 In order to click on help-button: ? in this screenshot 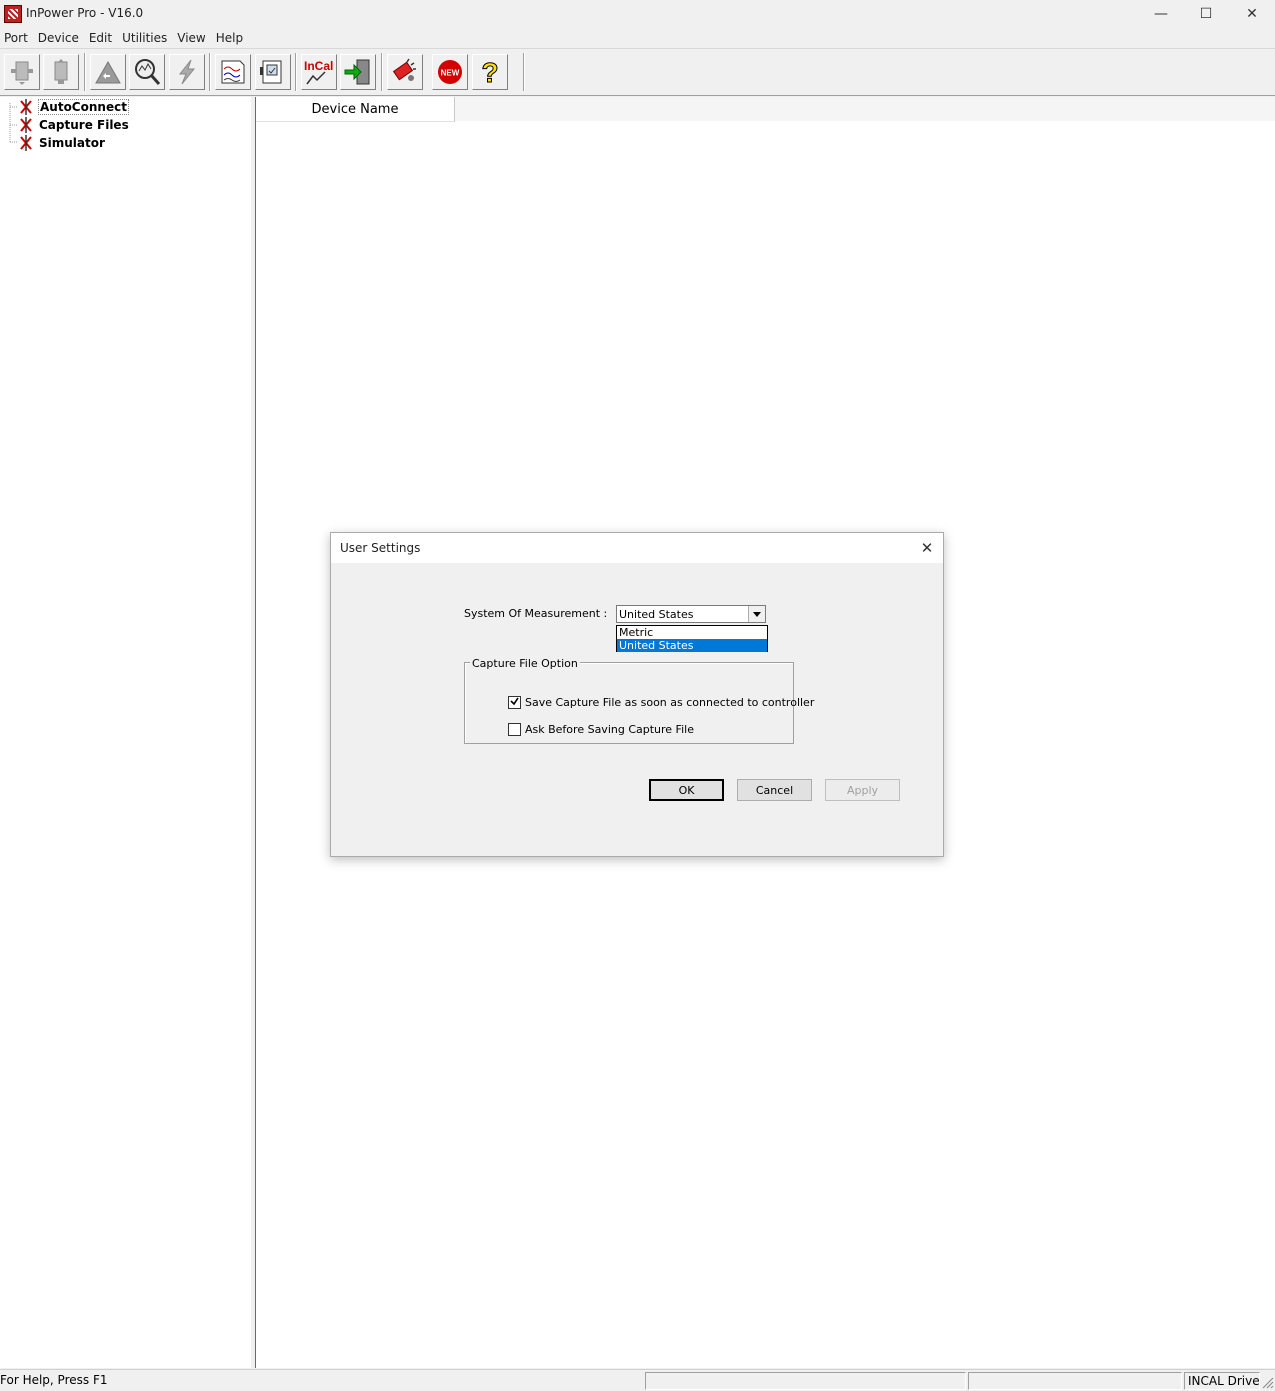, I will do `click(490, 72)`.